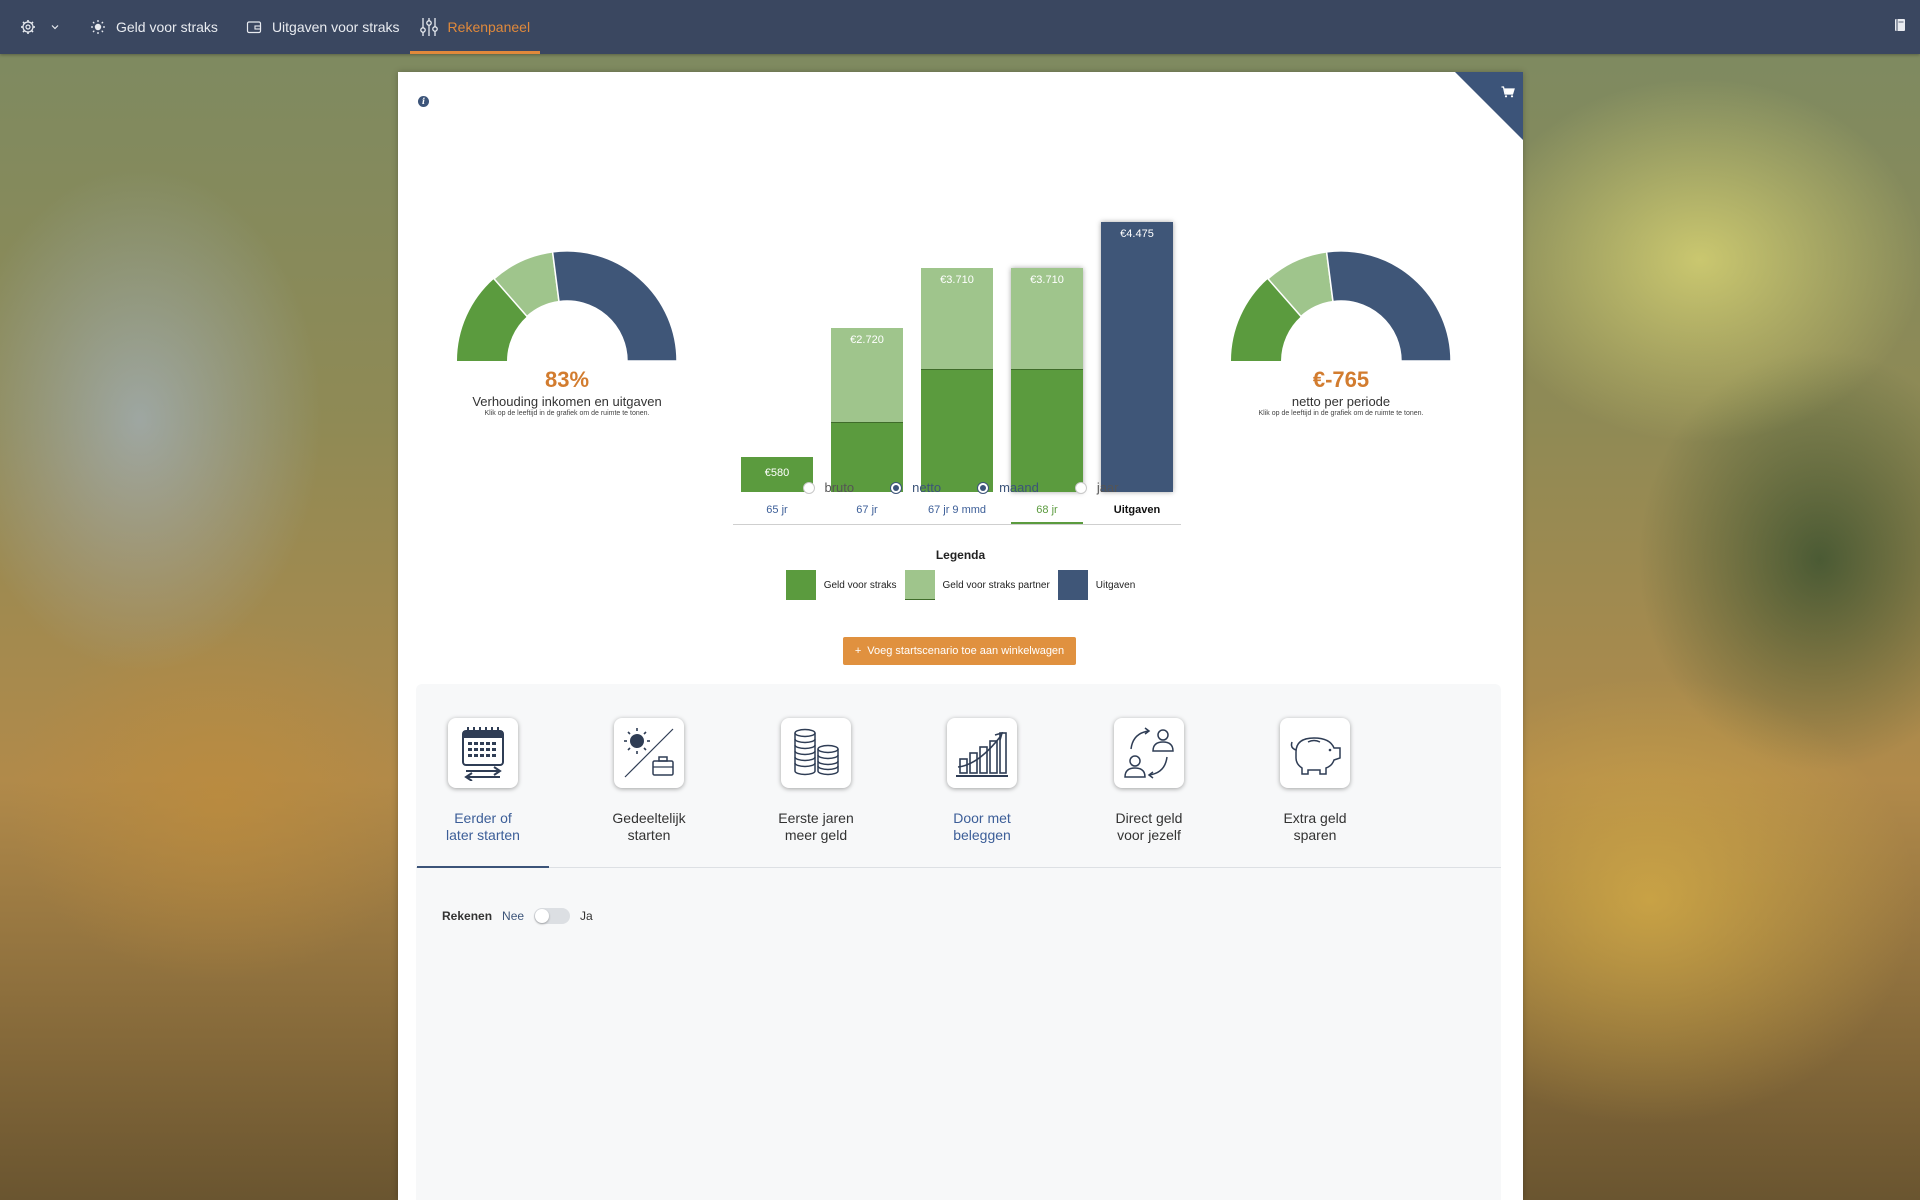 This screenshot has width=1920, height=1200. I want to click on ratio-value: 83%, so click(567, 379).